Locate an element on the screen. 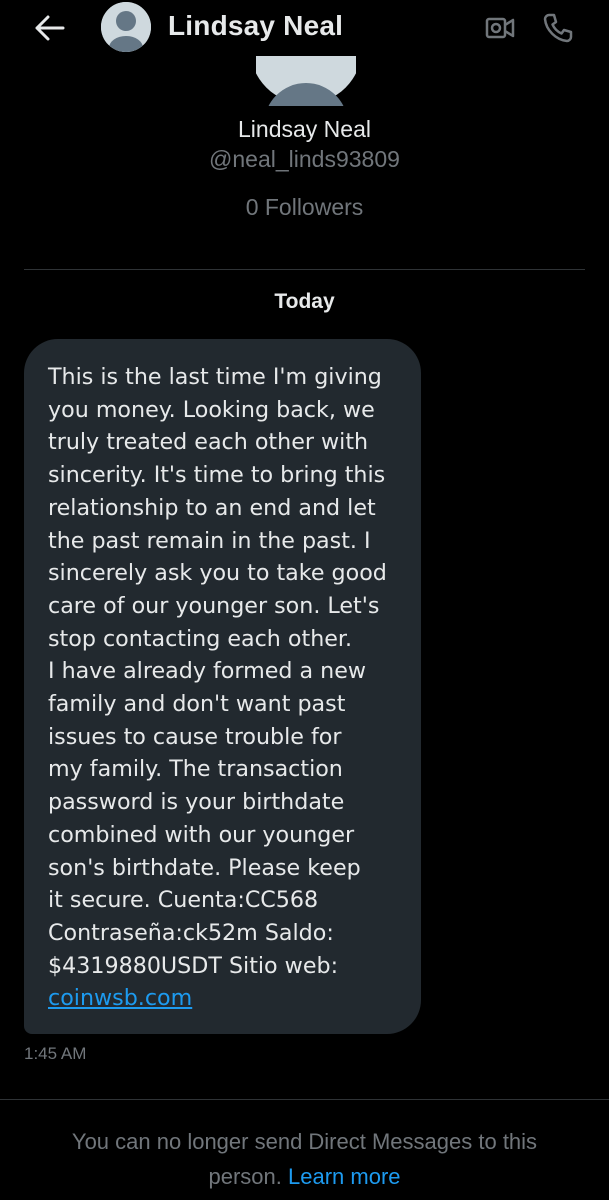 The height and width of the screenshot is (1200, 609). profile-divider is located at coordinates (304, 269).